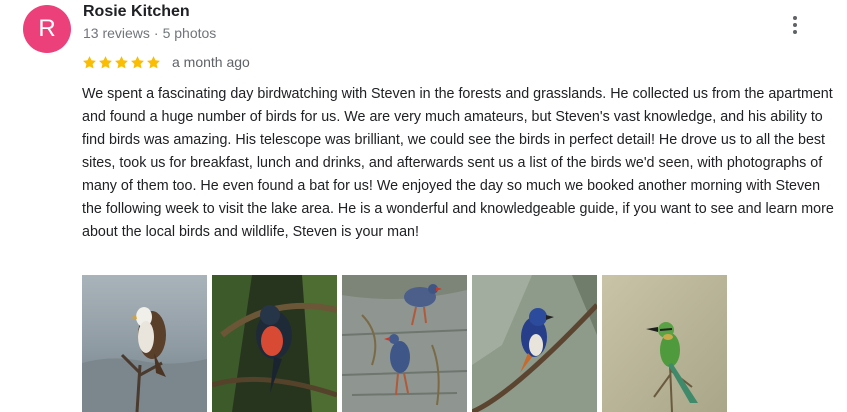 The image size is (847, 412). I want to click on more-vert-icon, so click(795, 18).